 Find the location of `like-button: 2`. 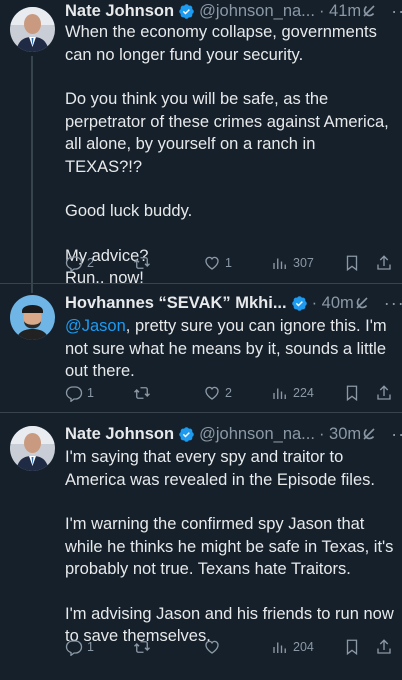

like-button: 2 is located at coordinates (217, 393).